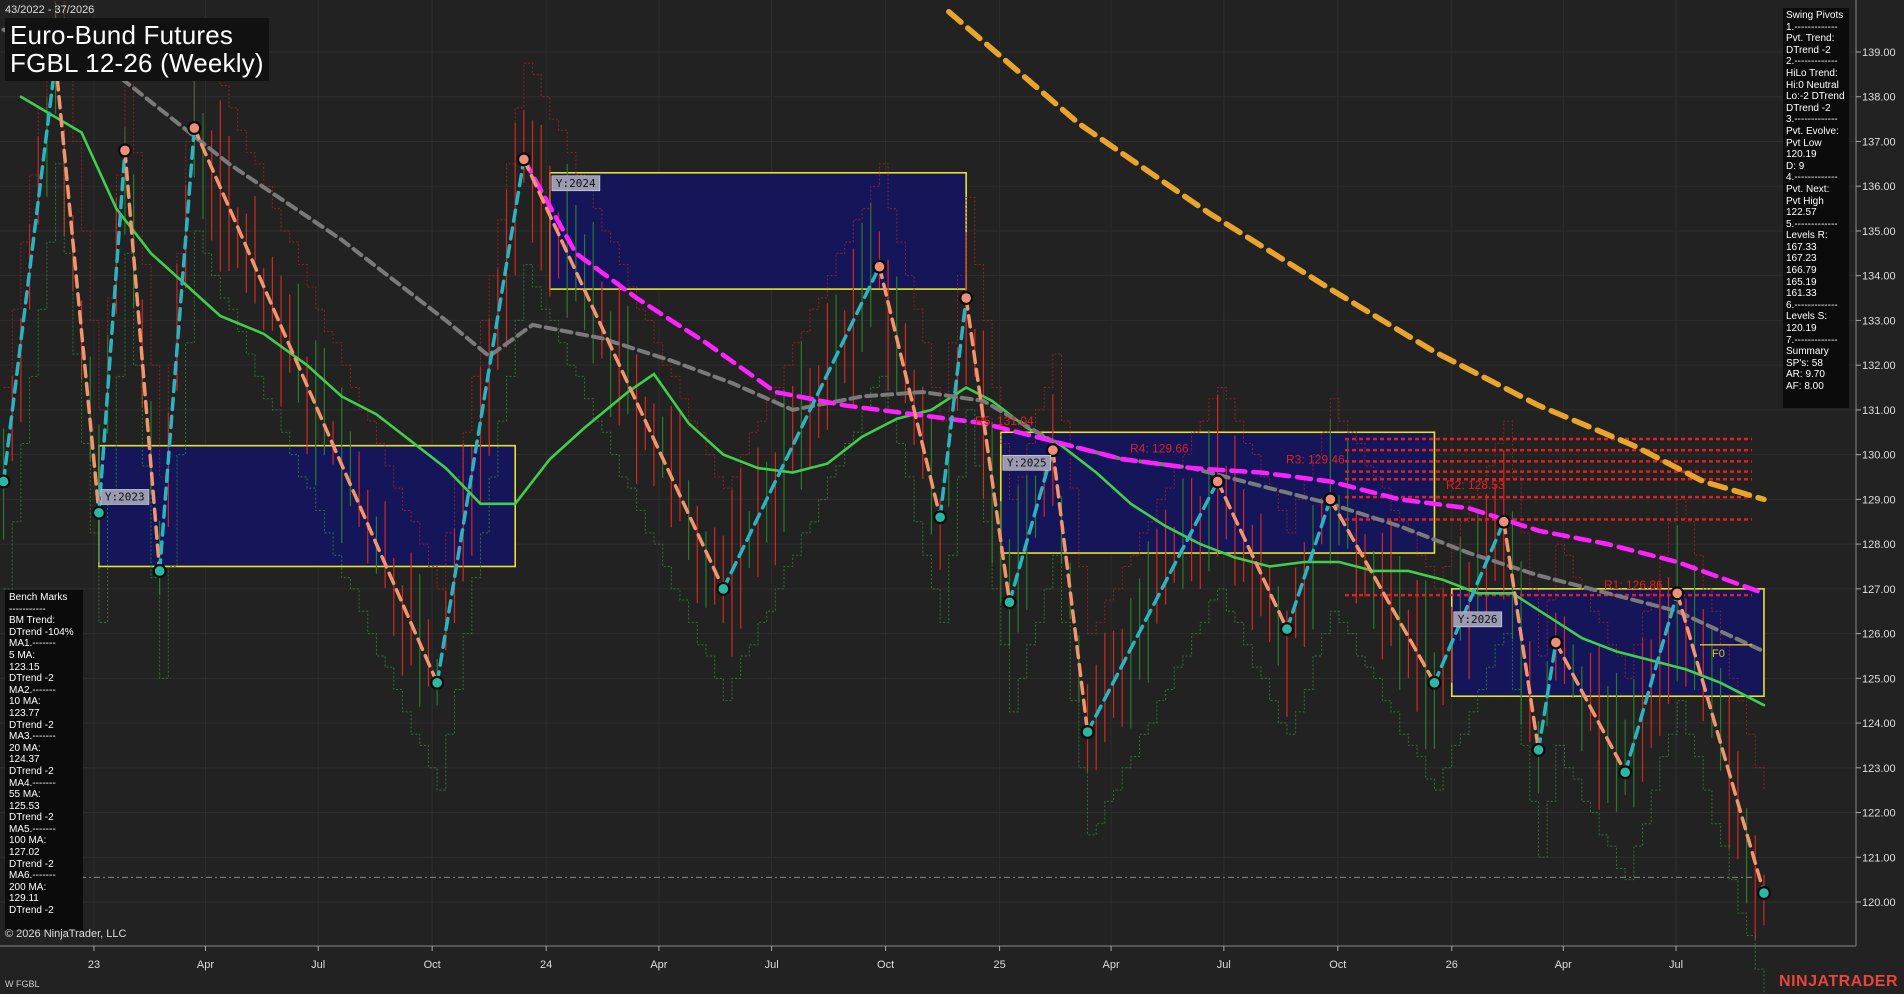 The image size is (1904, 994). Describe the element at coordinates (94, 965) in the screenshot. I see `x-tick-label: 23` at that location.